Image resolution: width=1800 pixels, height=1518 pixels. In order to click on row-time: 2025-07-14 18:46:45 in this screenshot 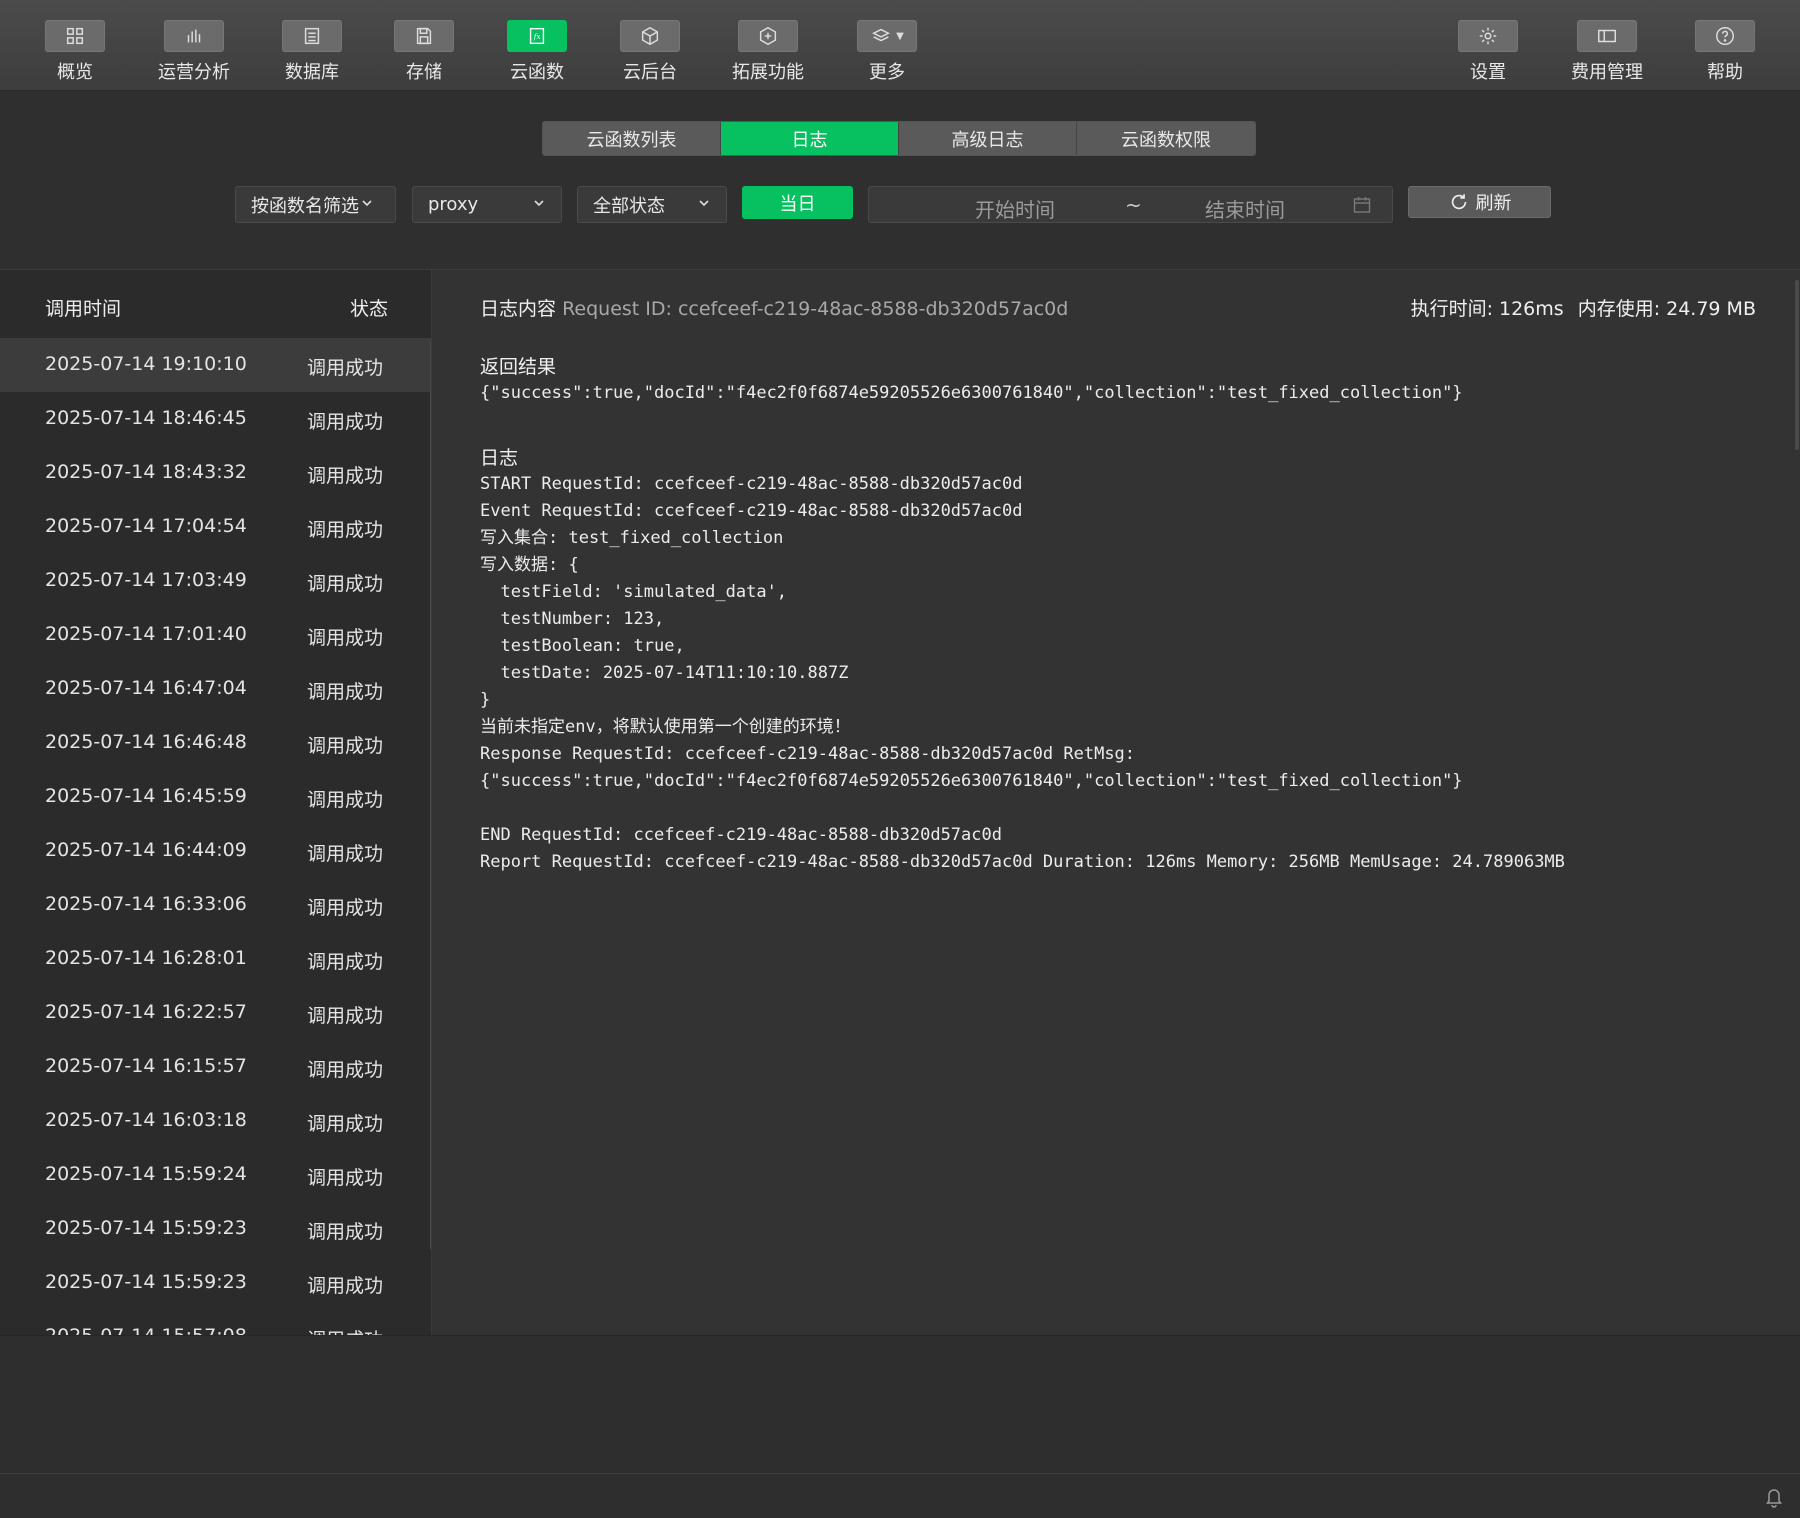, I will do `click(146, 418)`.